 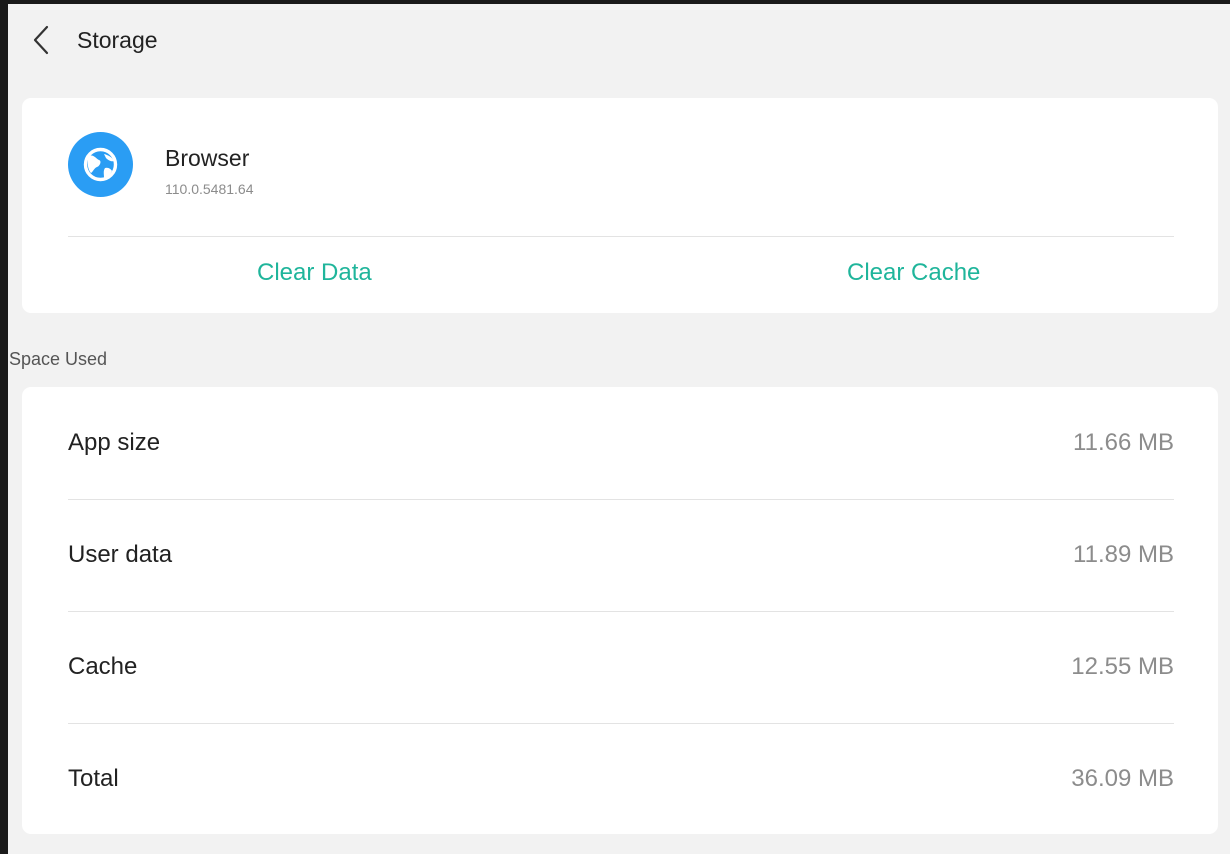 I want to click on chevron-left-icon, so click(x=43, y=40).